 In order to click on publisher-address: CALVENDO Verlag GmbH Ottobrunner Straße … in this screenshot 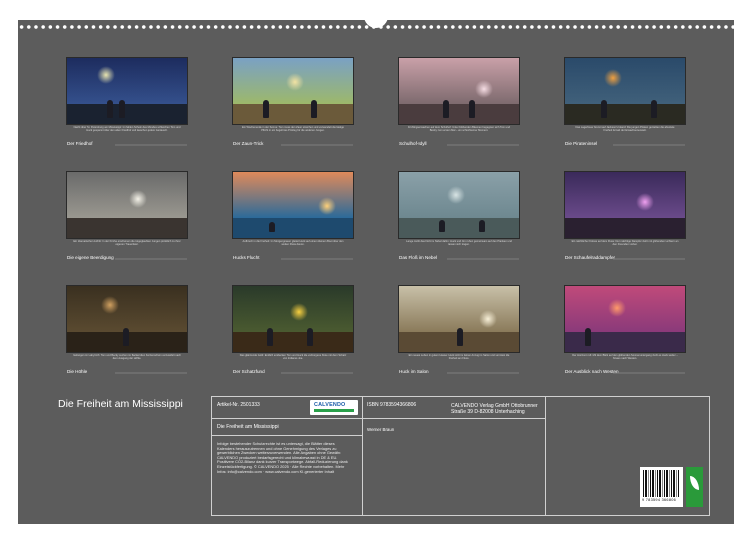, I will do `click(494, 409)`.